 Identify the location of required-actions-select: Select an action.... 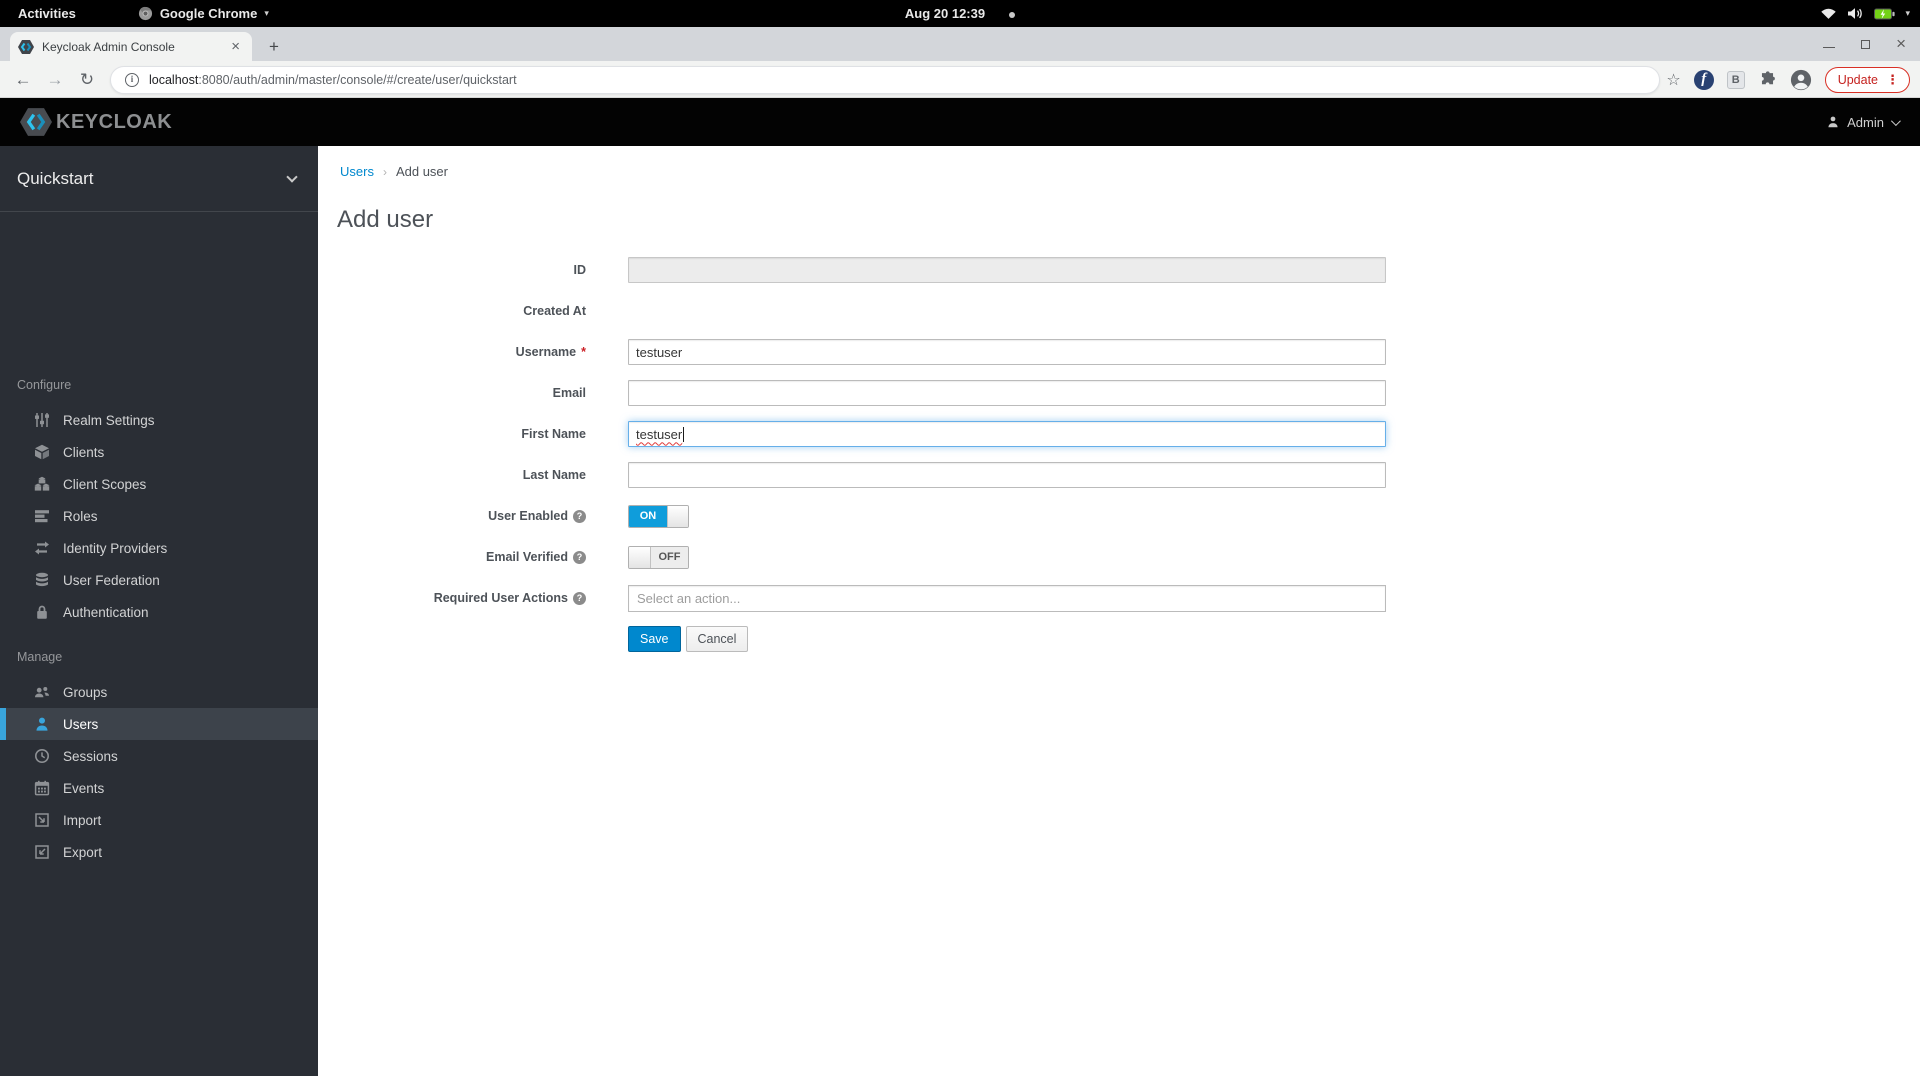
(1007, 598).